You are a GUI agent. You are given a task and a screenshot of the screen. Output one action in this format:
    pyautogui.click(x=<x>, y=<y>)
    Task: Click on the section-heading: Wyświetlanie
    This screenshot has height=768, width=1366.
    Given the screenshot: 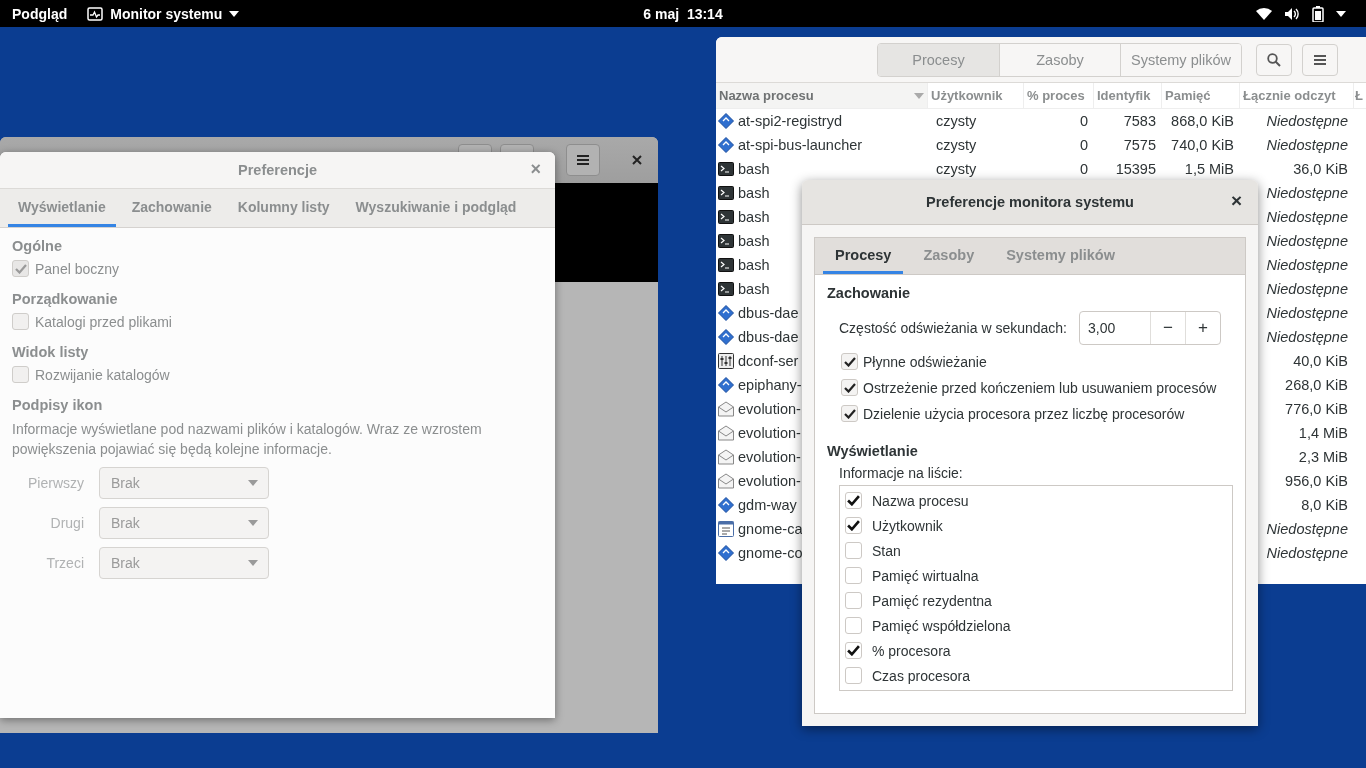 What is the action you would take?
    pyautogui.click(x=873, y=451)
    